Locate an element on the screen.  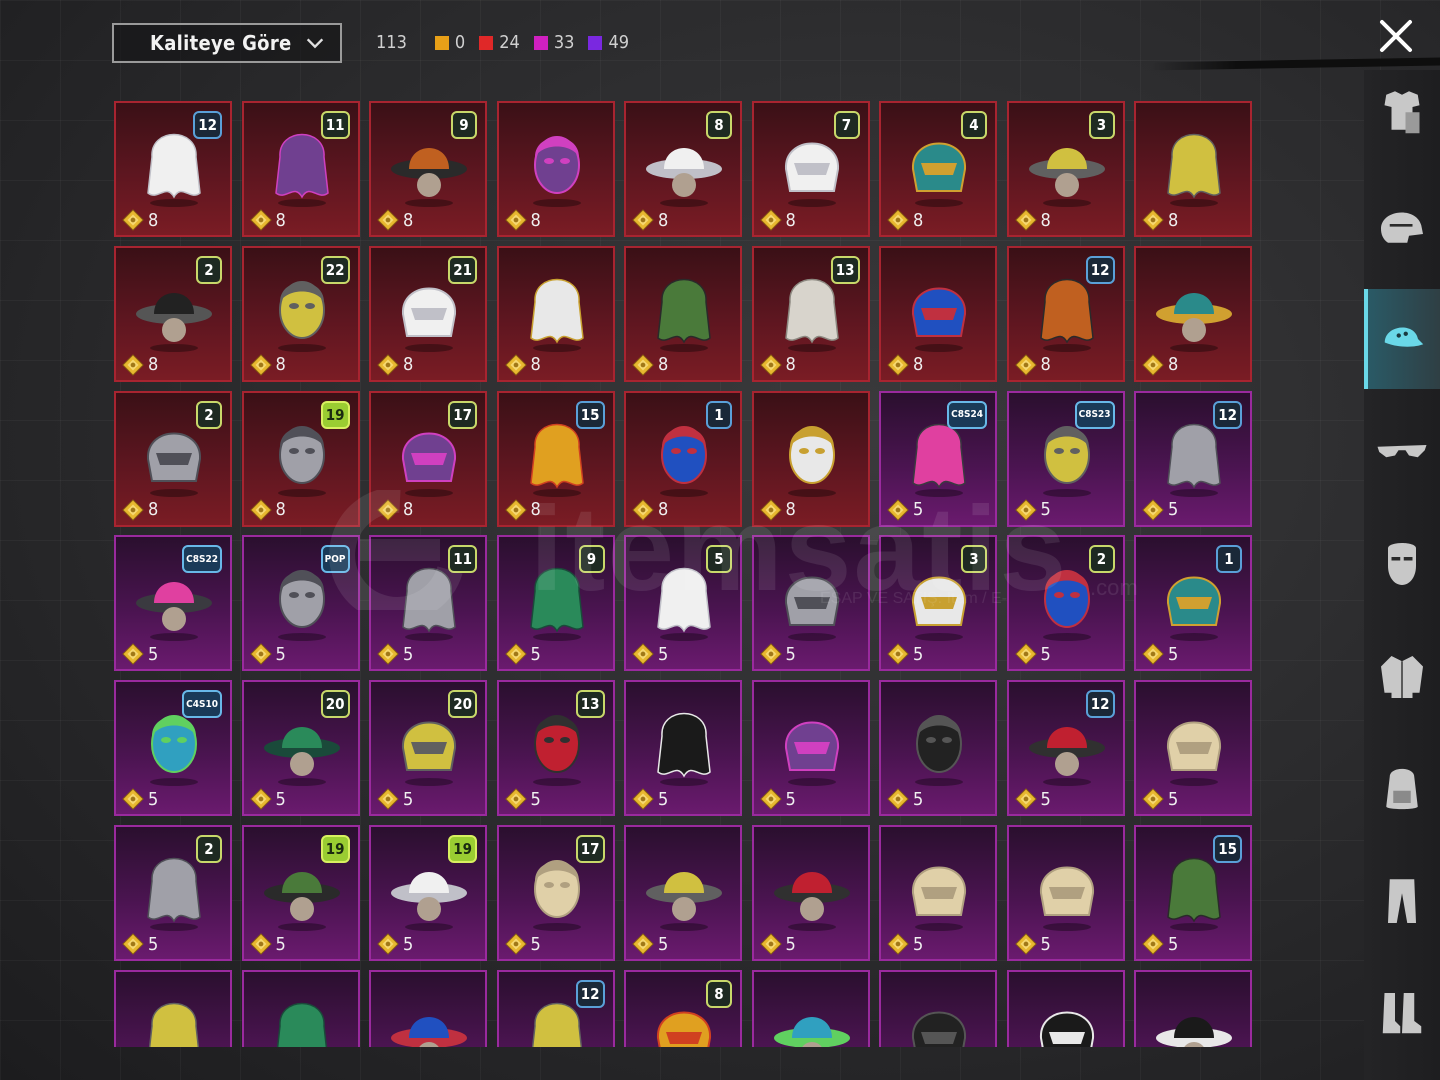
item-card: 15 5 is located at coordinates (1193, 893).